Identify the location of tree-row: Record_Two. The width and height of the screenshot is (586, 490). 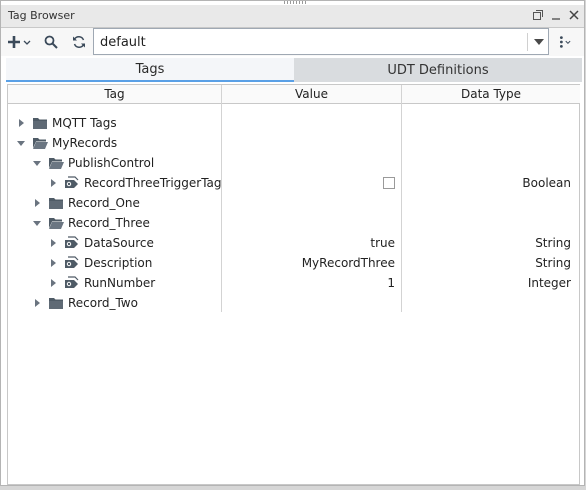
(293, 303).